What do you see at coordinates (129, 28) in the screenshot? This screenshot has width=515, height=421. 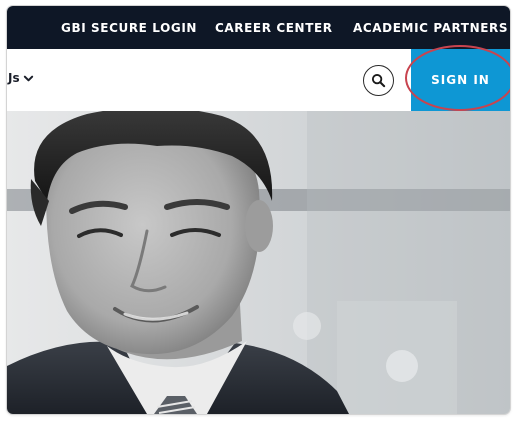 I see `gbi-secure-login-link: GBI SECURE LOGIN` at bounding box center [129, 28].